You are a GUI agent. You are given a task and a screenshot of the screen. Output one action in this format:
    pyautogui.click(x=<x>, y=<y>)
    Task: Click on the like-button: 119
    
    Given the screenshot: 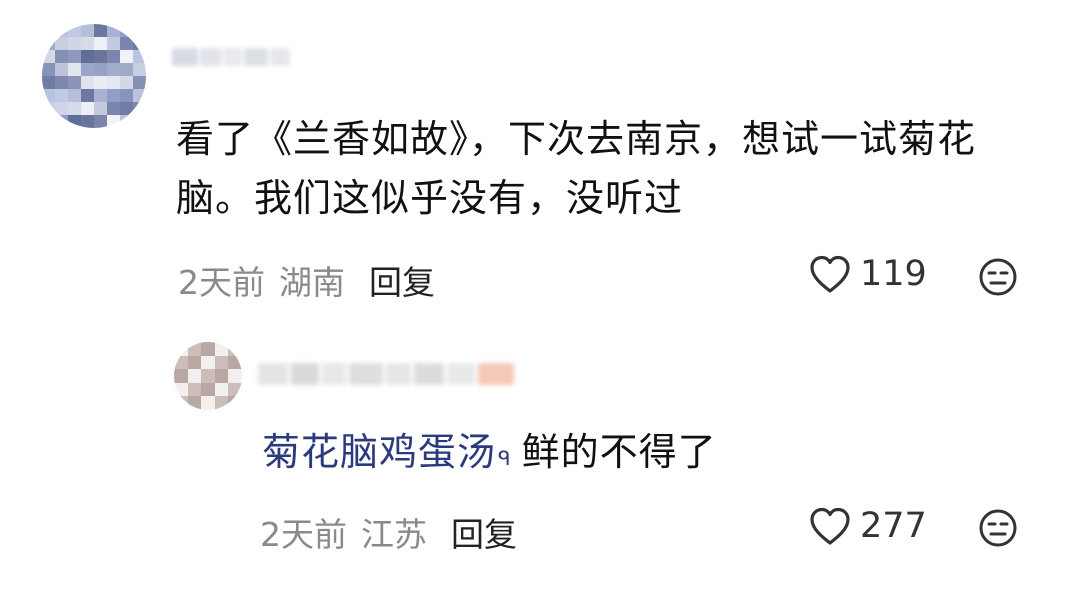 What is the action you would take?
    pyautogui.click(x=867, y=274)
    